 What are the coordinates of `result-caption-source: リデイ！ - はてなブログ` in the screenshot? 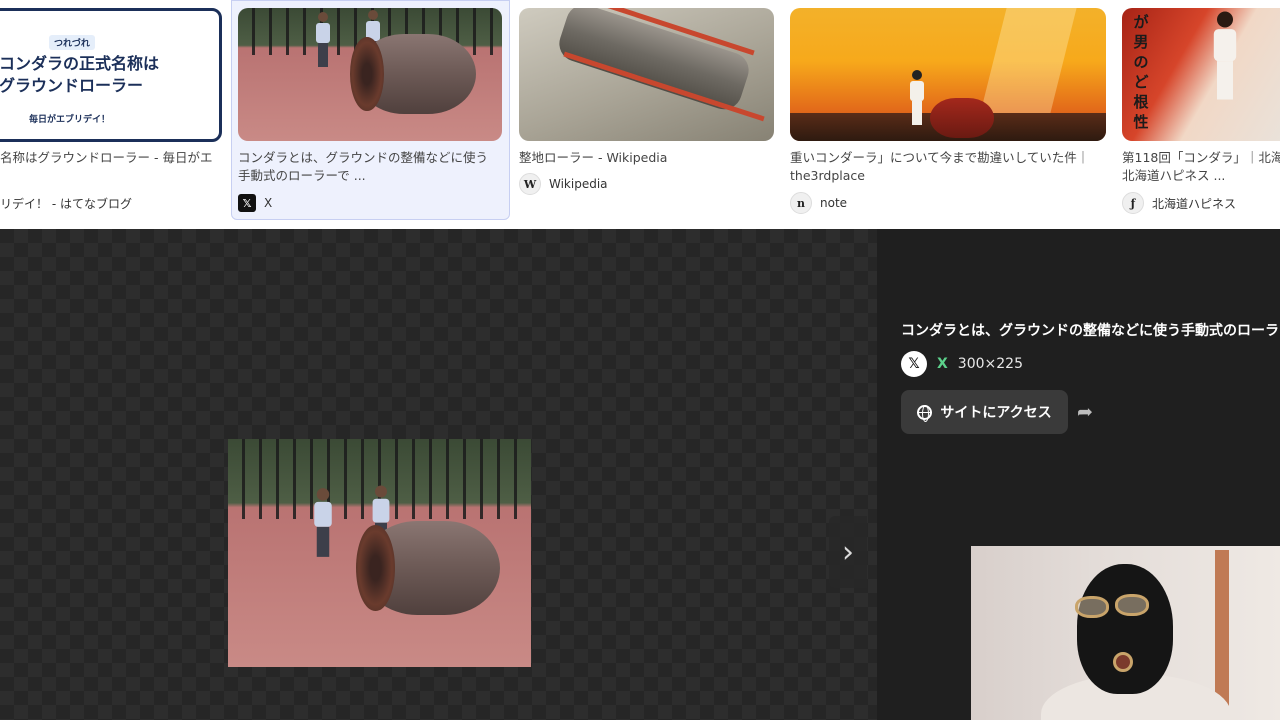 It's located at (66, 203).